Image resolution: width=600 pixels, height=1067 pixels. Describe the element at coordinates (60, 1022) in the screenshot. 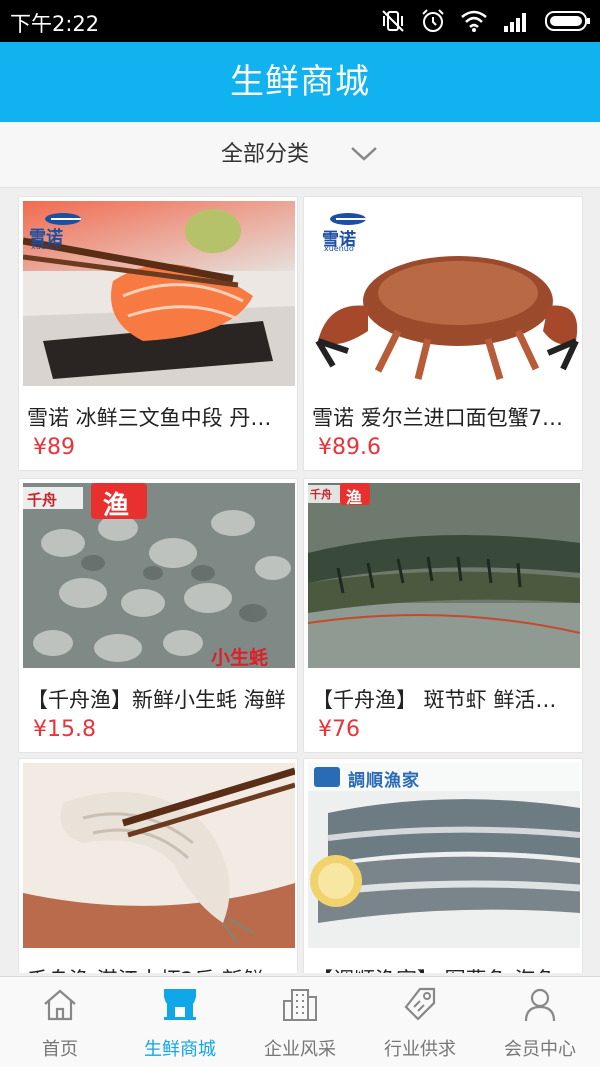

I see `tab-home: 首页` at that location.